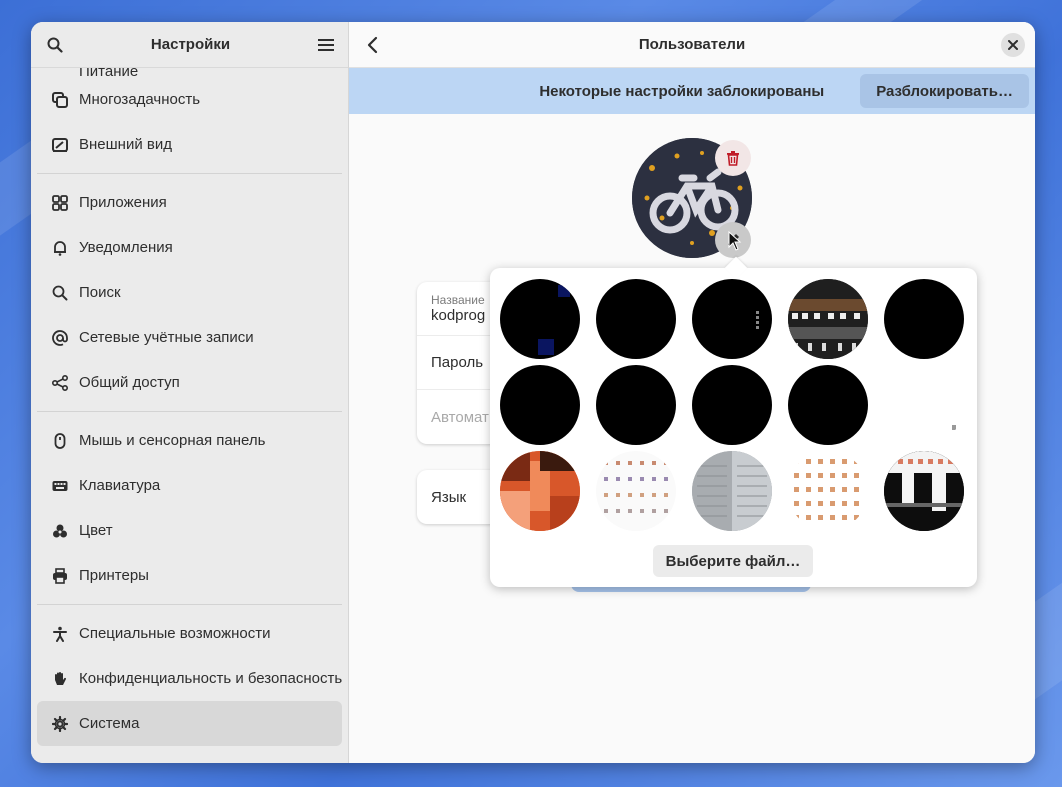 This screenshot has height=787, width=1062. Describe the element at coordinates (114, 575) in the screenshot. I see `sidebar-item-label: Принтеры` at that location.